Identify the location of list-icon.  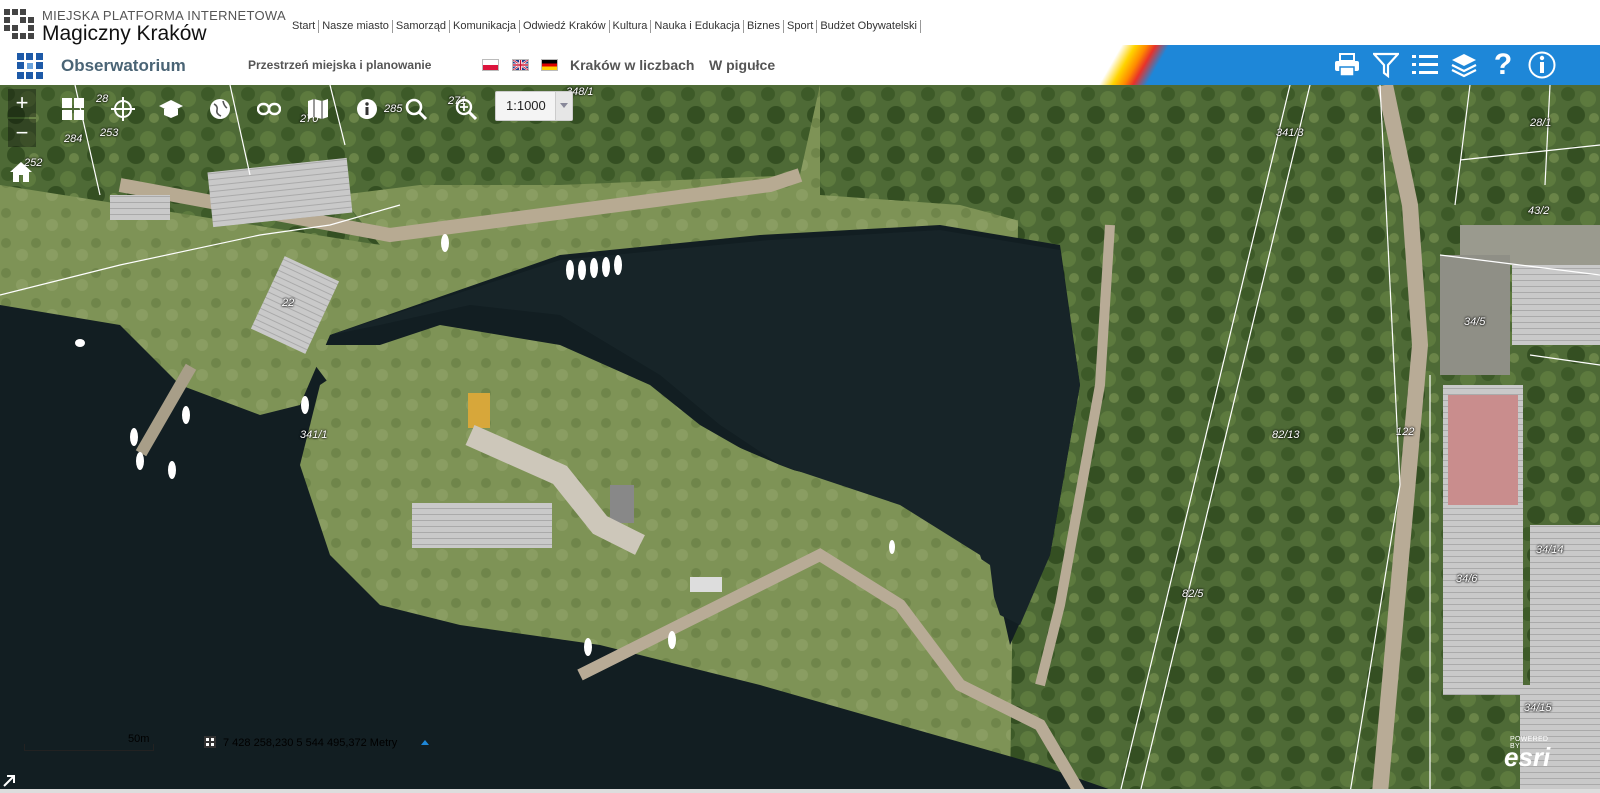
(1425, 65).